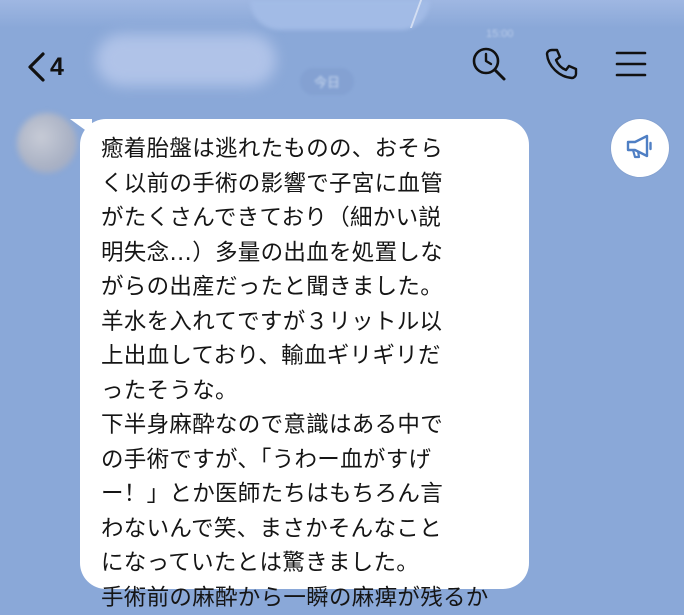 This screenshot has width=684, height=615. I want to click on call-button, so click(561, 66).